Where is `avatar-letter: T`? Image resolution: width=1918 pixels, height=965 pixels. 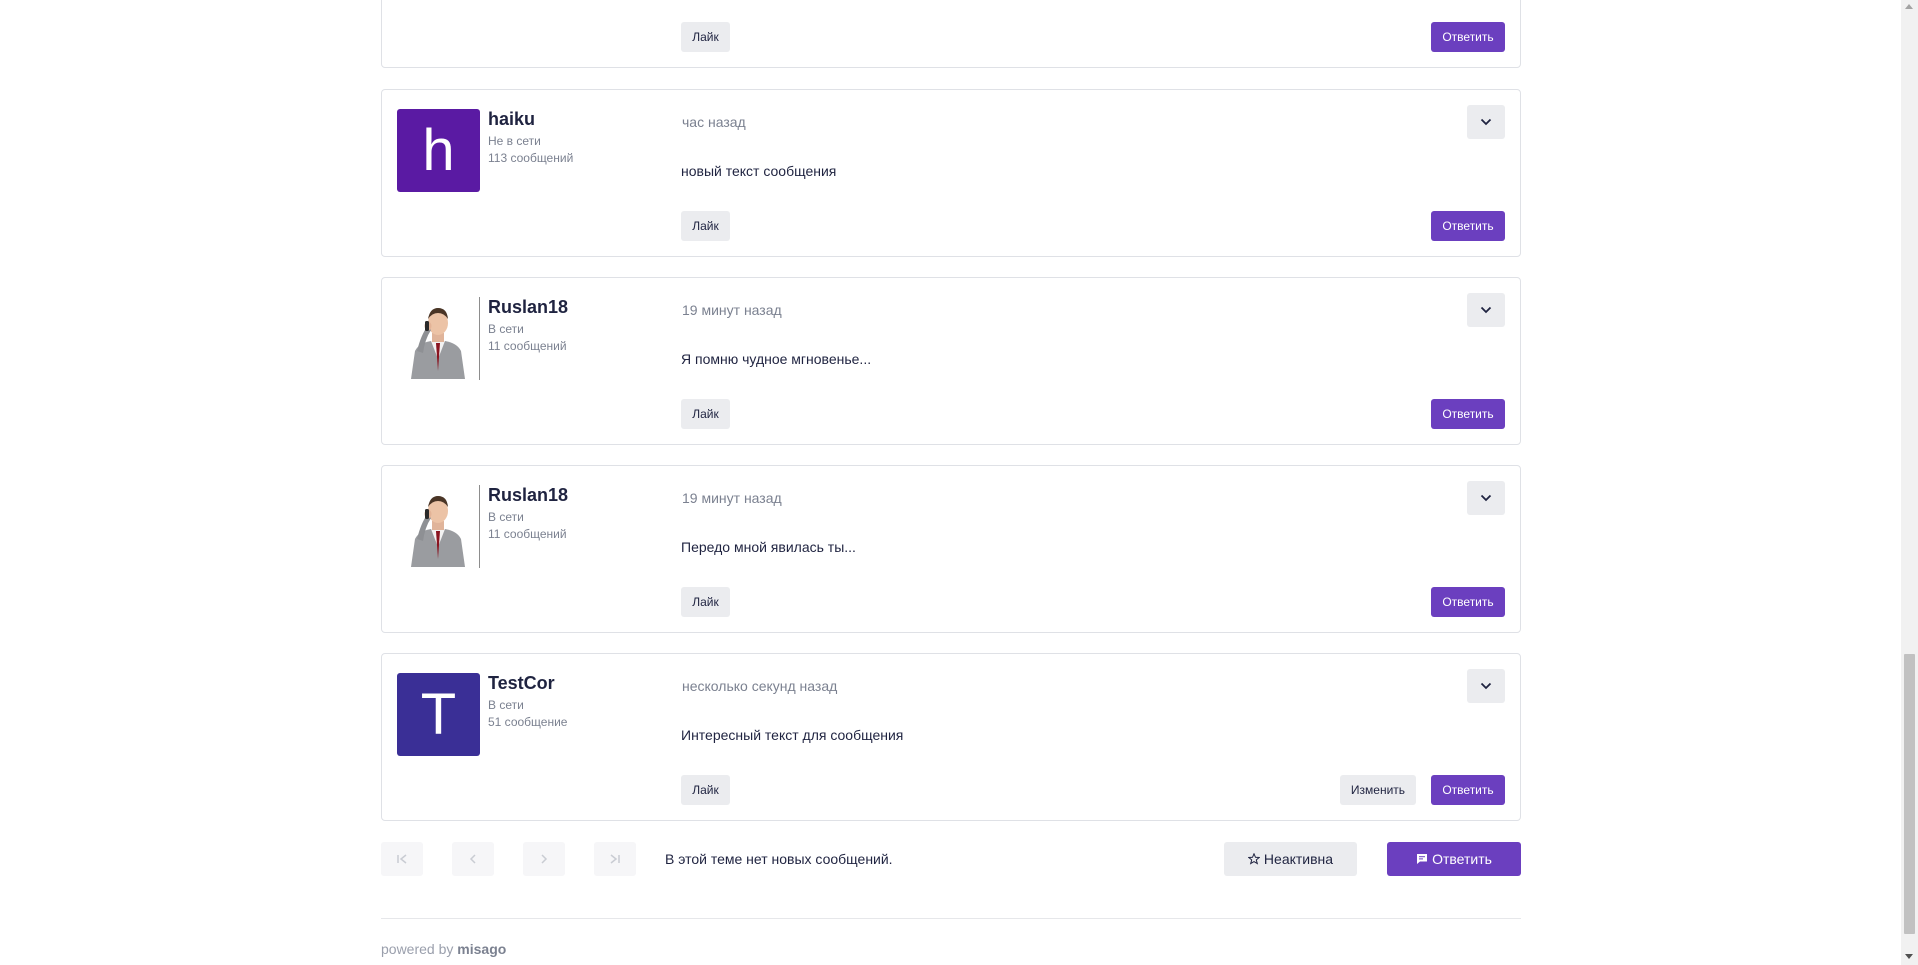
avatar-letter: T is located at coordinates (438, 714).